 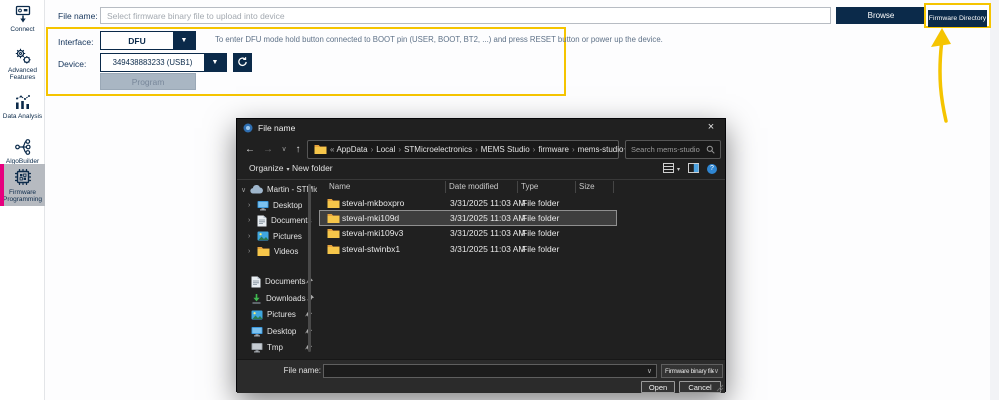 I want to click on new-folder-button: New folder, so click(x=312, y=168).